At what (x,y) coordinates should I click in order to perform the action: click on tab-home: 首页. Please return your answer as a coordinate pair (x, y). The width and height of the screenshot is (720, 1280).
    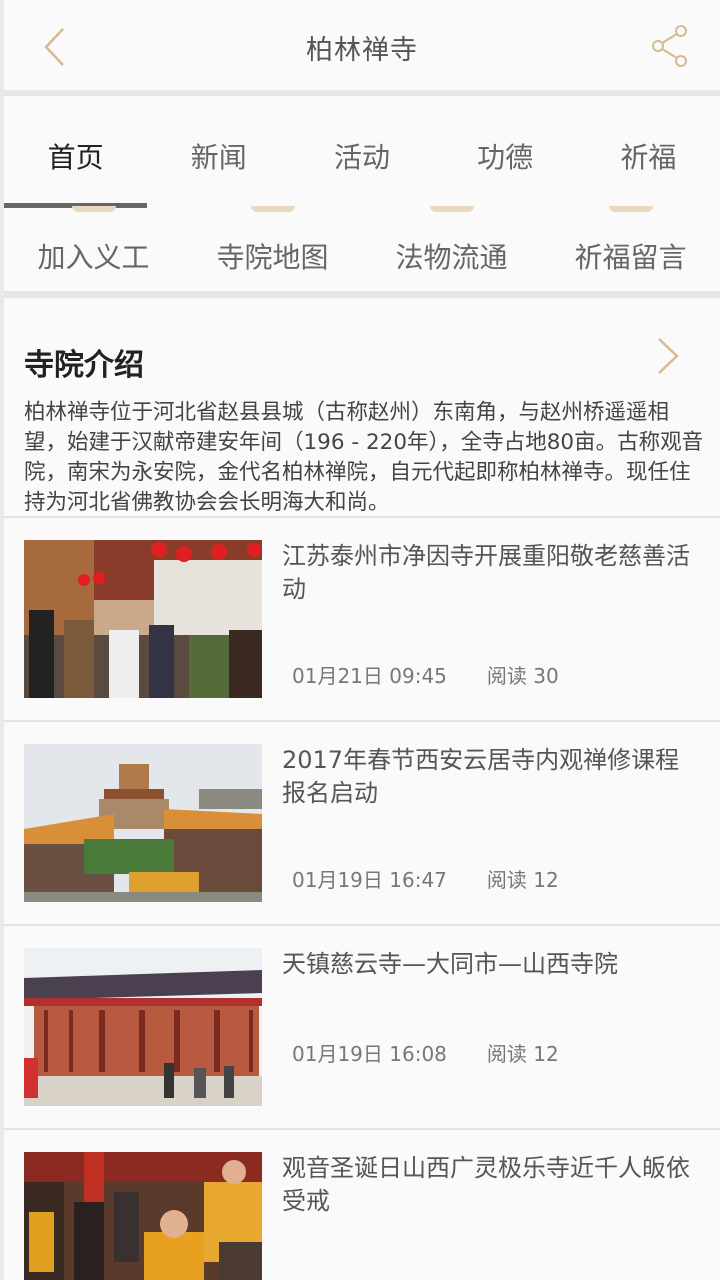
    Looking at the image, I should click on (76, 155).